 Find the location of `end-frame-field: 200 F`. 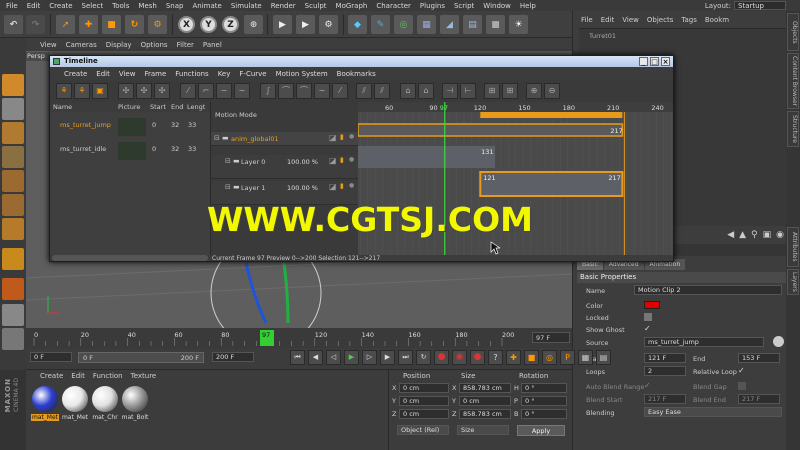

end-frame-field: 200 F is located at coordinates (233, 357).